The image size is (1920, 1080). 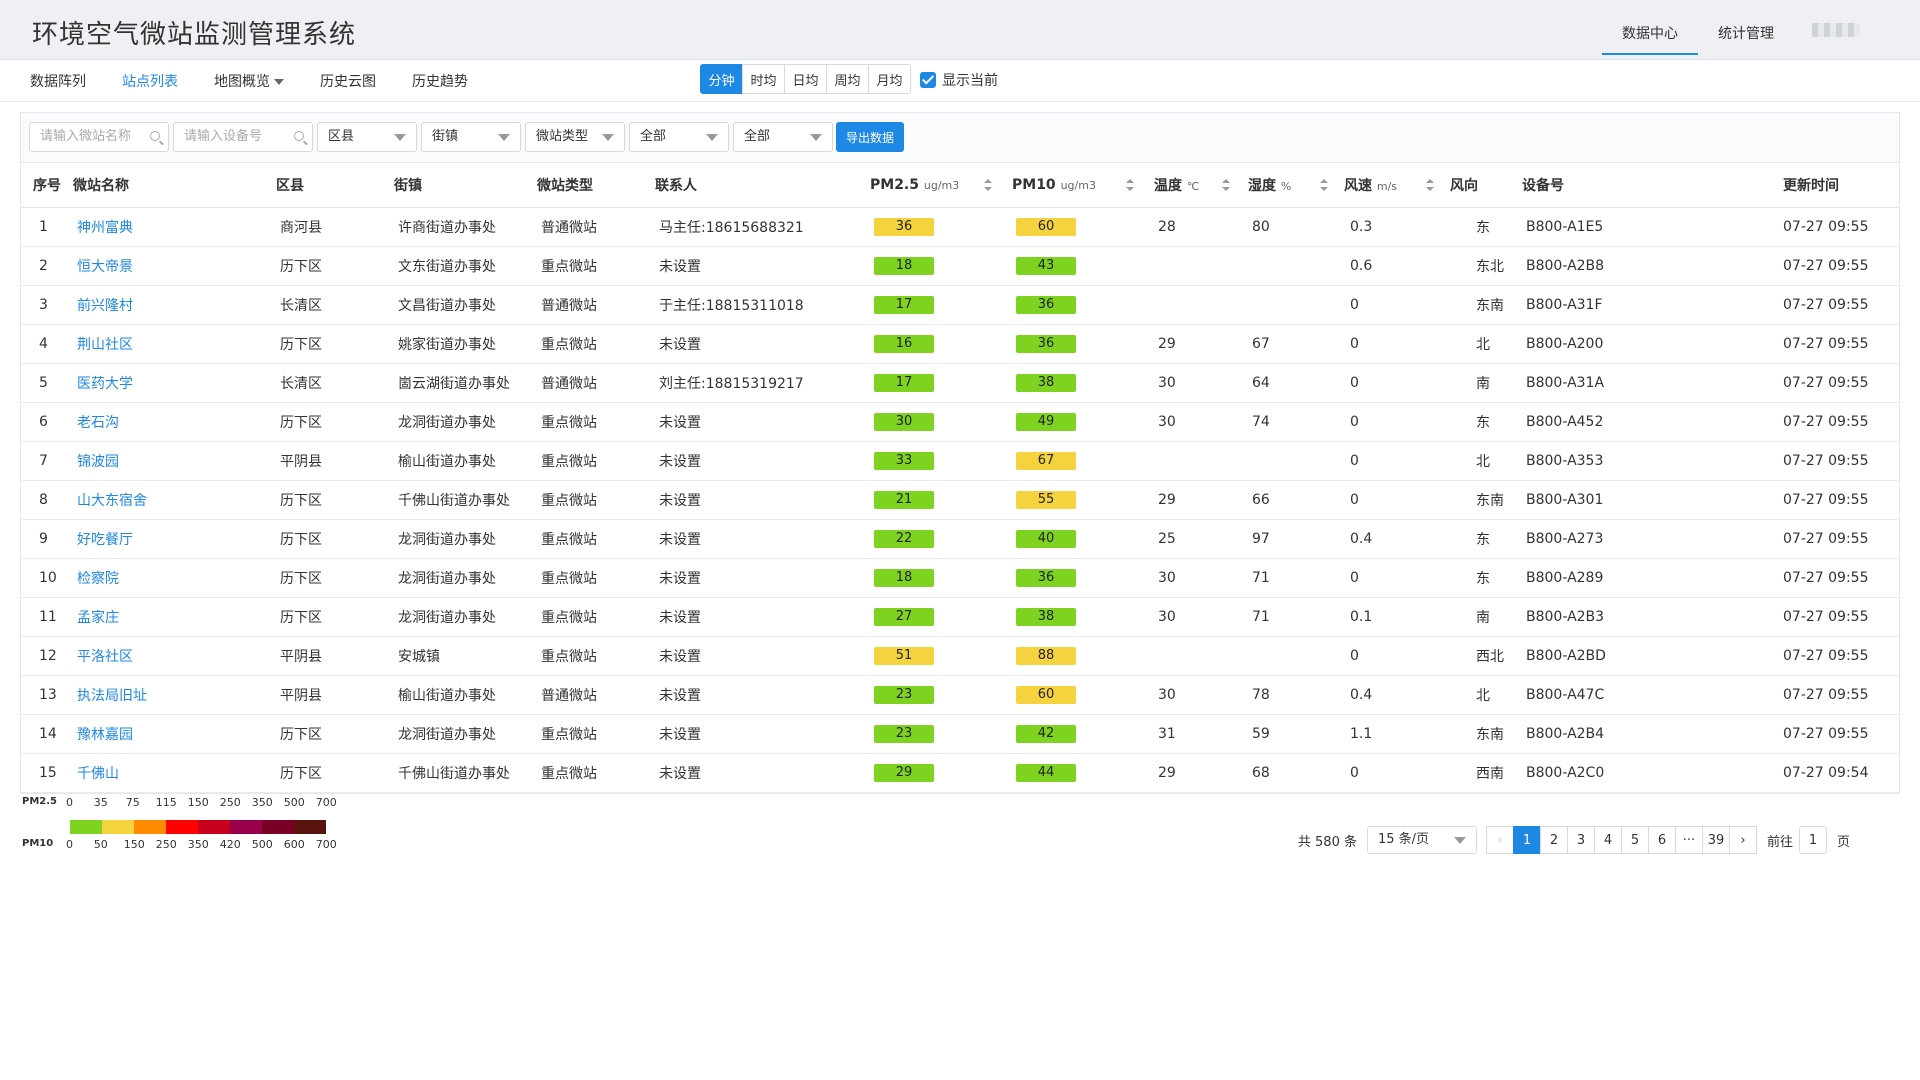 What do you see at coordinates (105, 228) in the screenshot?
I see `station-name-link: 神州富典` at bounding box center [105, 228].